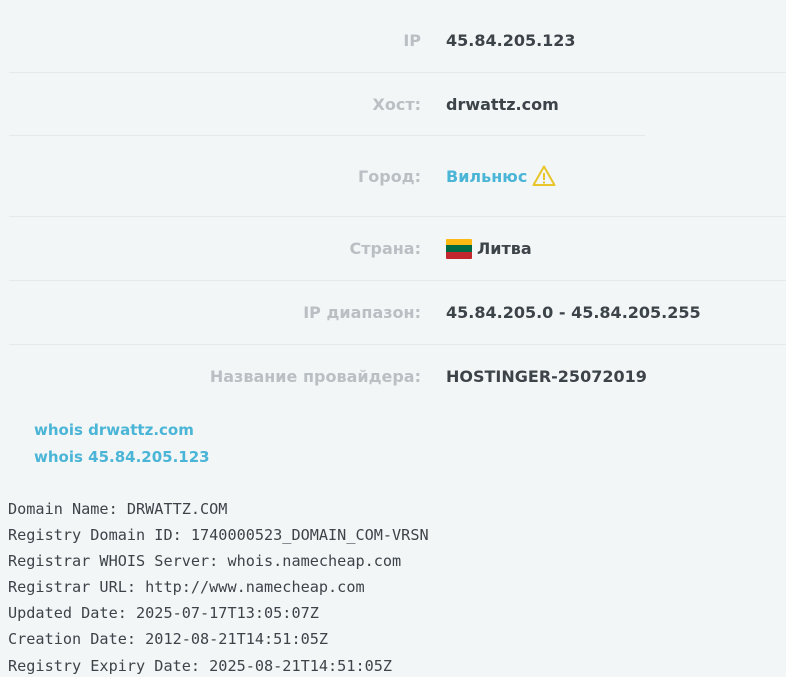 The image size is (786, 677). Describe the element at coordinates (122, 459) in the screenshot. I see `whois-ip-link: whois 45.84.205.123` at that location.